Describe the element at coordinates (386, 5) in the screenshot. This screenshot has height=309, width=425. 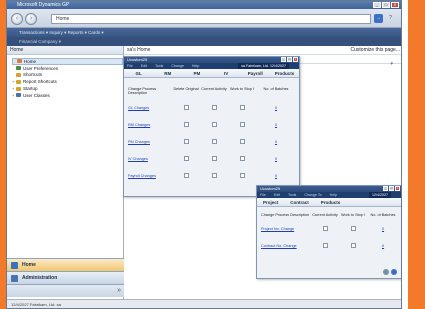
I see `maximize-button: □` at that location.